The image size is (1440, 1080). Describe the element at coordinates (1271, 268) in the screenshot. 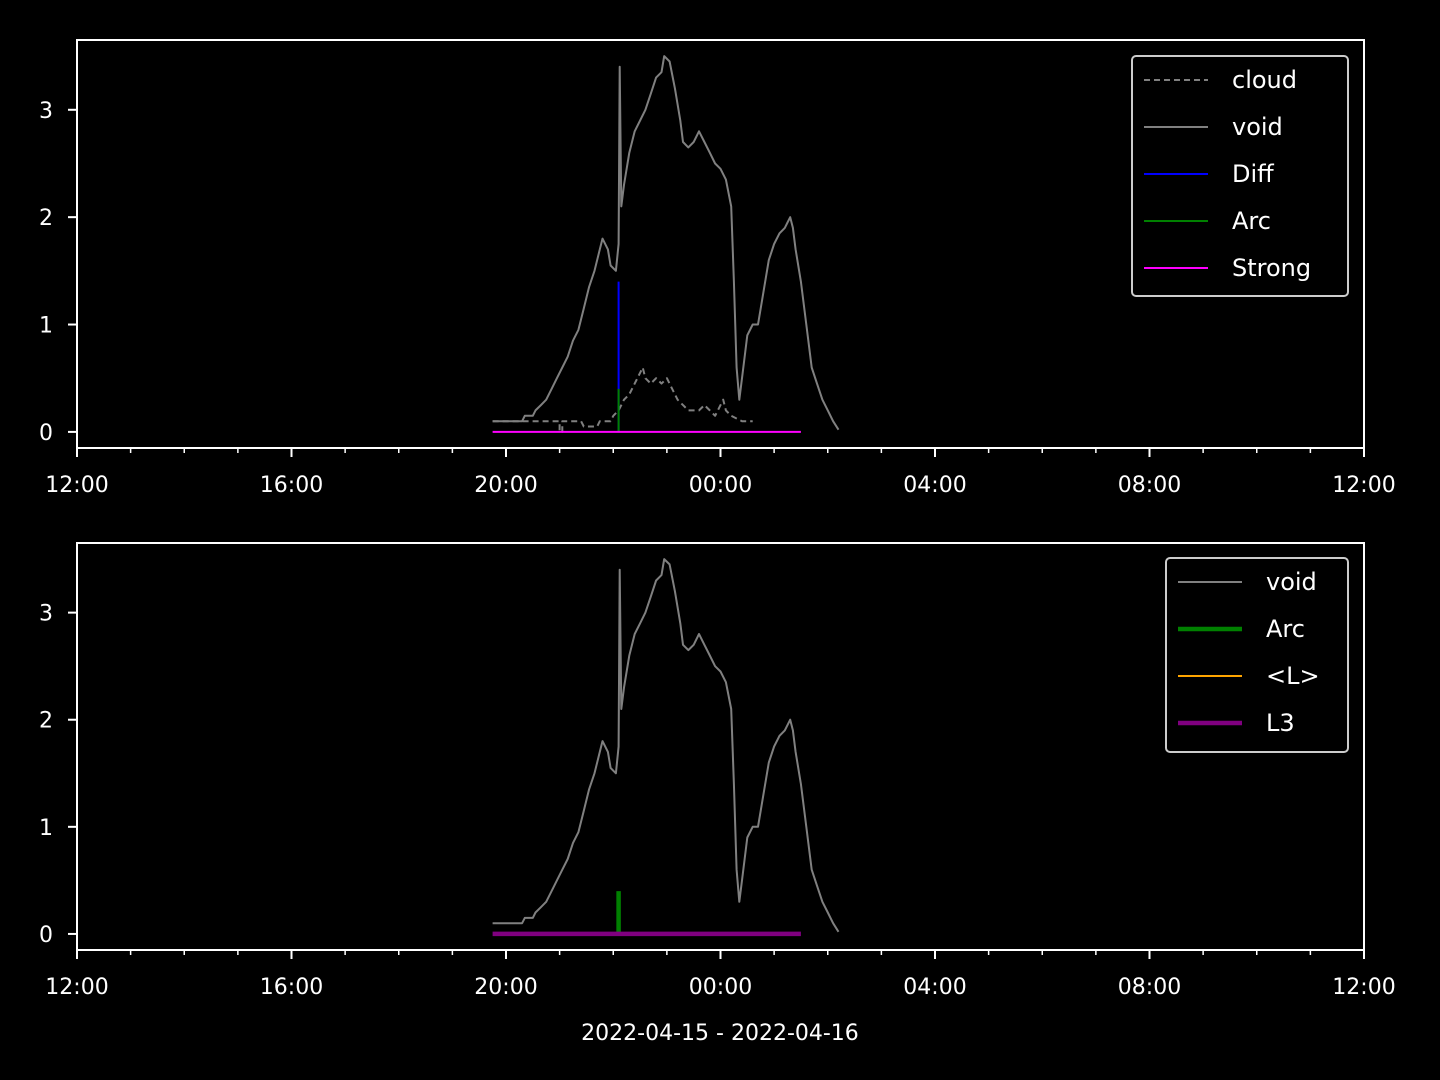

I see `legend-label-strong: Strong` at that location.